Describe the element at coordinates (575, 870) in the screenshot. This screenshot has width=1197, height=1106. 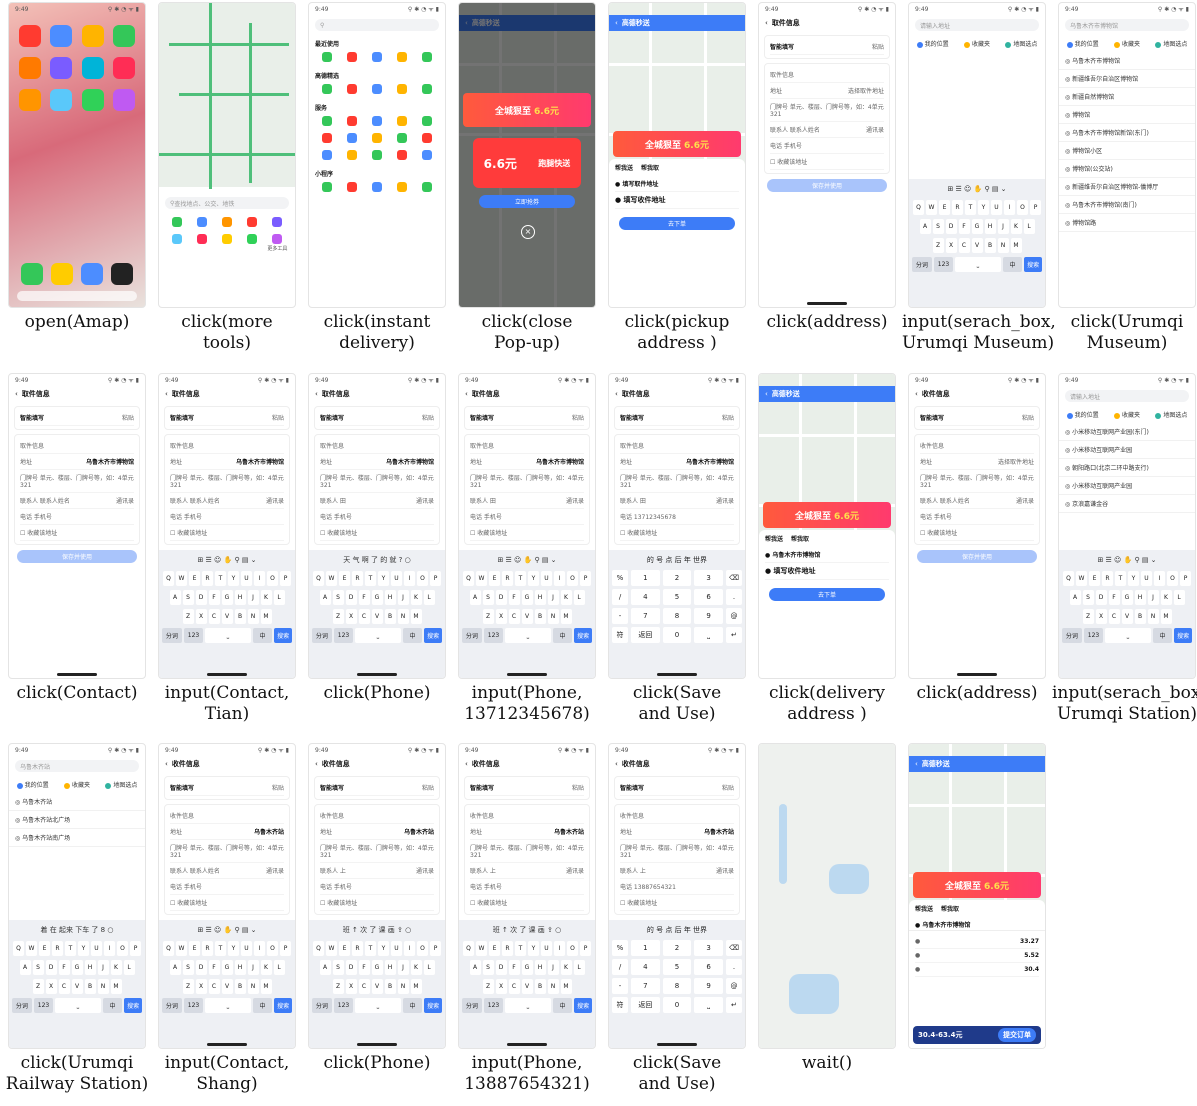
I see `addressbook-button: 通讯录` at that location.